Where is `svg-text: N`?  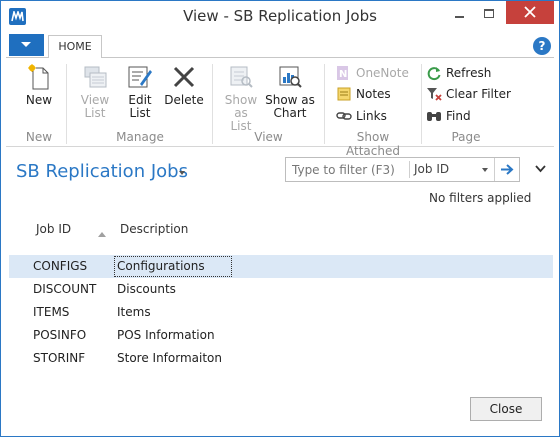 svg-text: N is located at coordinates (343, 74).